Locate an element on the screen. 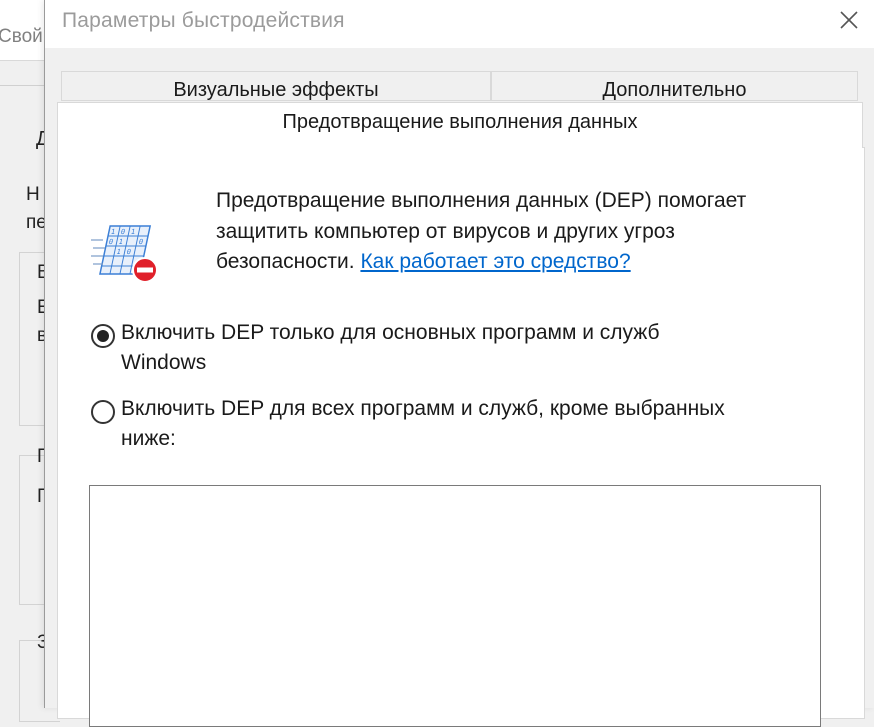 This screenshot has width=874, height=727. radio-dep-essential-only is located at coordinates (103, 336).